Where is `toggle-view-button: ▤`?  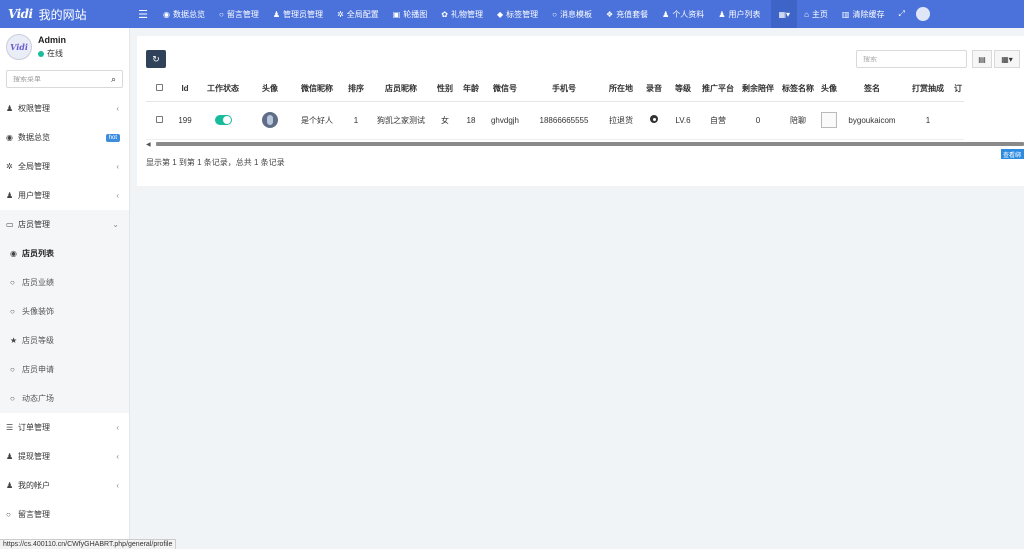 toggle-view-button: ▤ is located at coordinates (982, 59).